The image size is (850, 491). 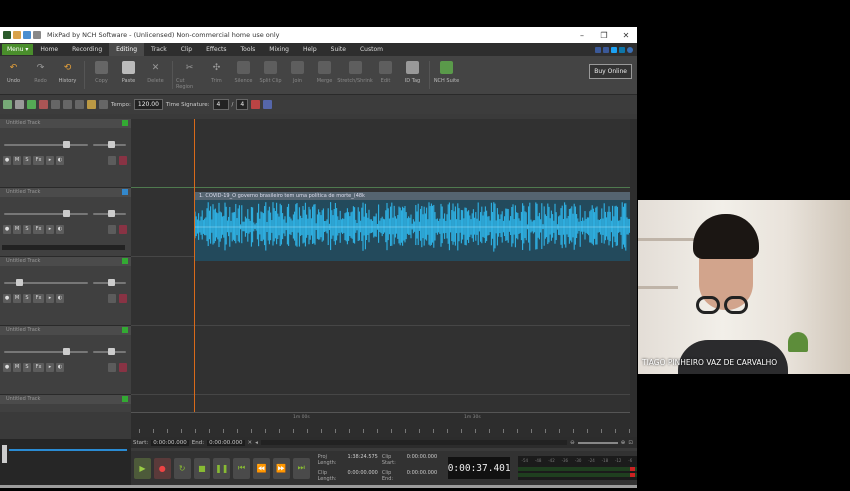 I want to click on pause-button: ❚❚, so click(x=222, y=468).